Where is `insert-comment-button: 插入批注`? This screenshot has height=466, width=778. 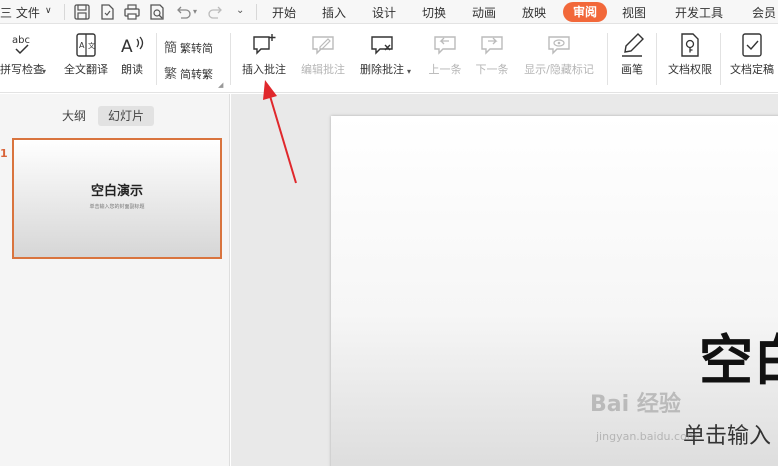
insert-comment-button: 插入批注 is located at coordinates (264, 54).